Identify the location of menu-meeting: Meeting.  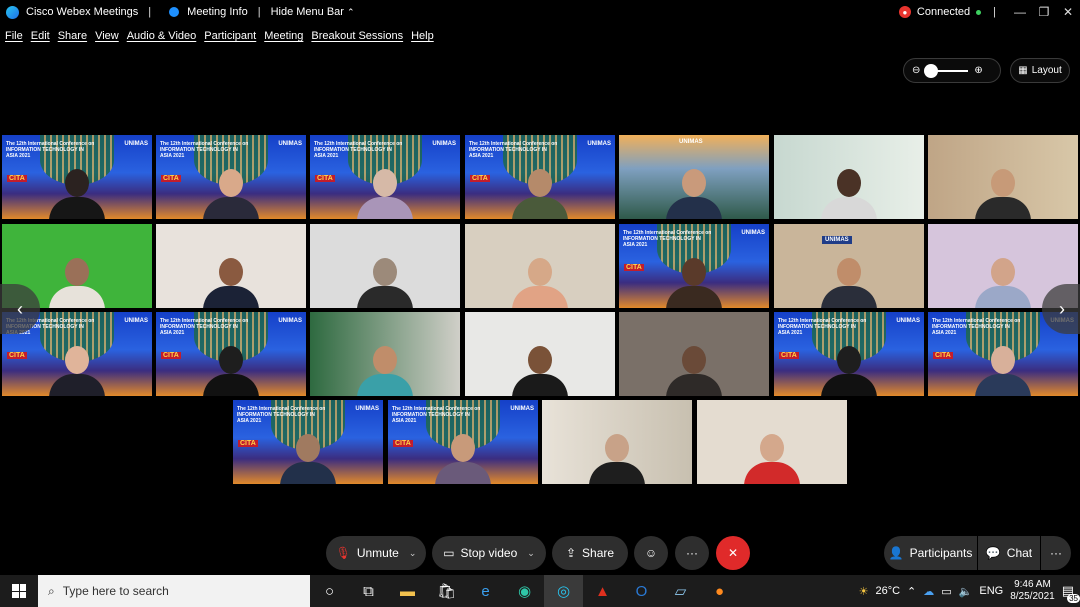
(283, 36).